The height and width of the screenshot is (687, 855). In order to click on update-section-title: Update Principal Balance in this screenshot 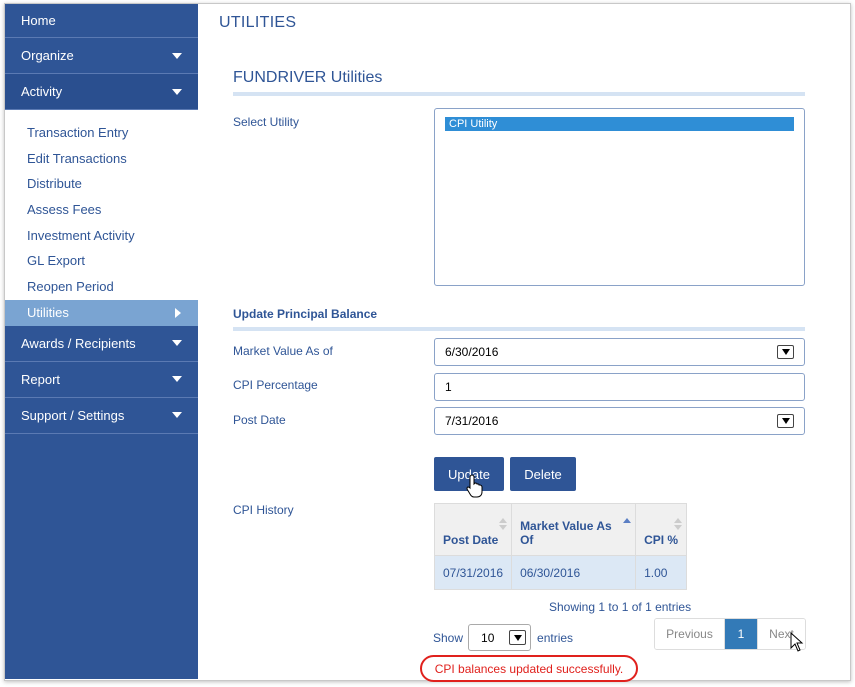, I will do `click(305, 314)`.